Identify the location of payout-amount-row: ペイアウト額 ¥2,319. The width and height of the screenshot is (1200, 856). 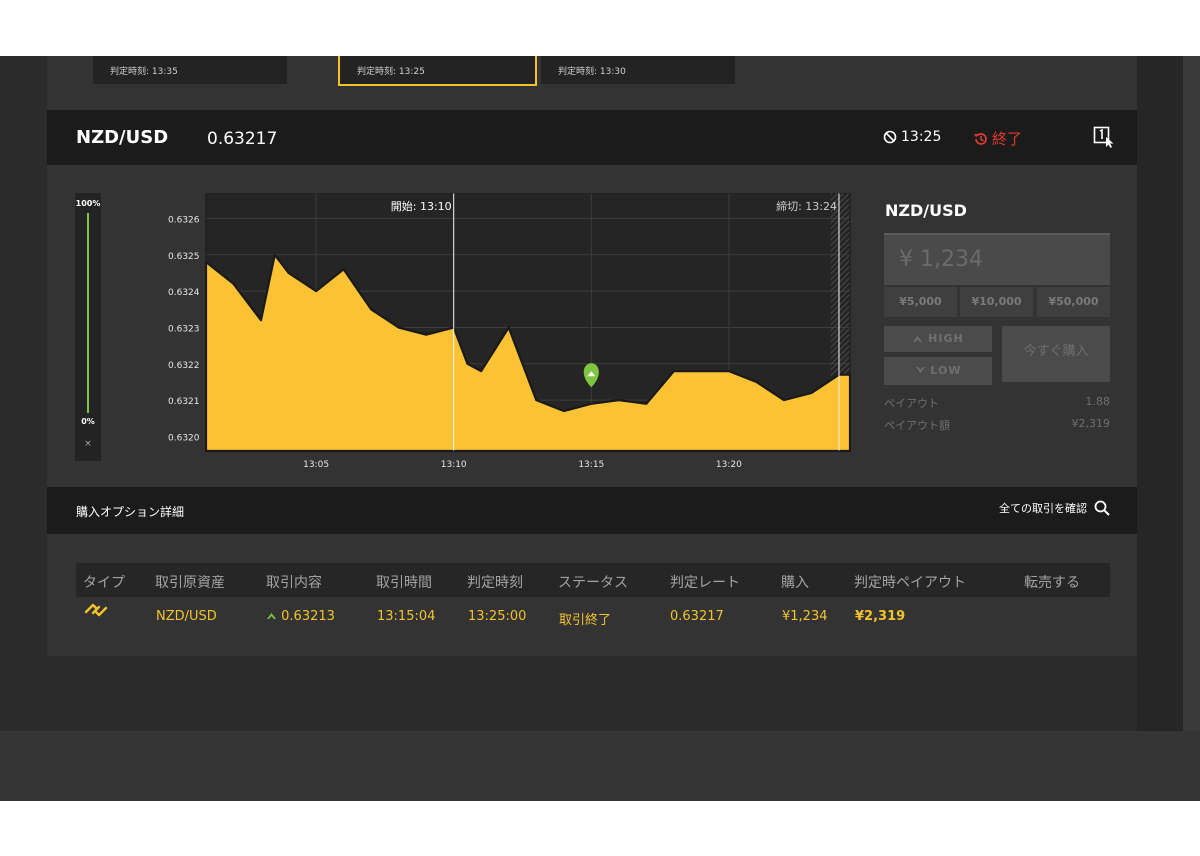
(997, 425).